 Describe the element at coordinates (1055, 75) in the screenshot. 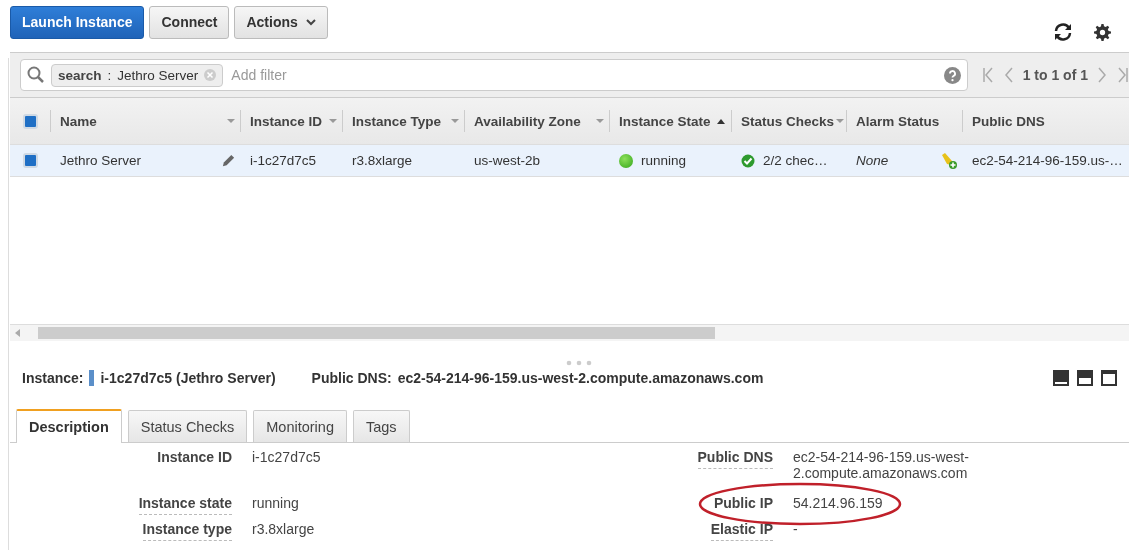

I see `pagination-text: 1 to 1 of 1` at that location.